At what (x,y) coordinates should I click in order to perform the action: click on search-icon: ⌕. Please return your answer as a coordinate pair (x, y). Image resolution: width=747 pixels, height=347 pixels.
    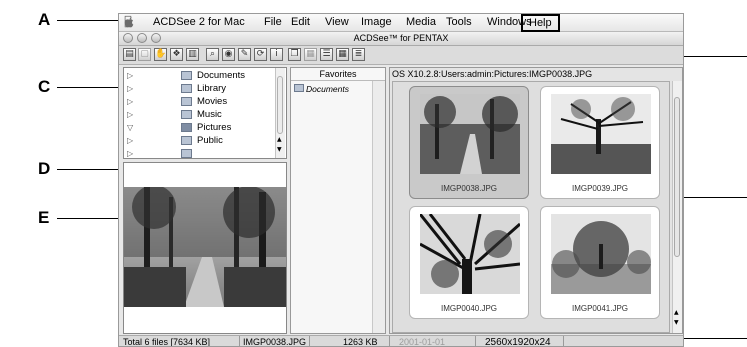
    Looking at the image, I should click on (212, 54).